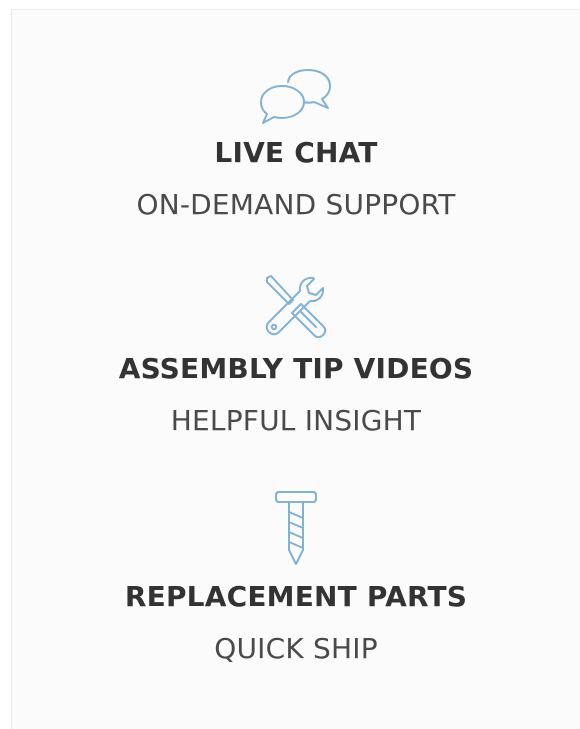 This screenshot has width=580, height=729. What do you see at coordinates (296, 420) in the screenshot?
I see `feature-subtitle: HELPFUL INSIGHT` at bounding box center [296, 420].